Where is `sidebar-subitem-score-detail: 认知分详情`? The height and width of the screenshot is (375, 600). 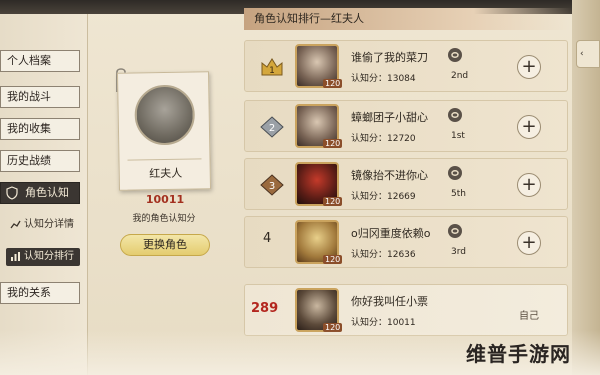 sidebar-subitem-score-detail: 认知分详情 is located at coordinates (43, 225).